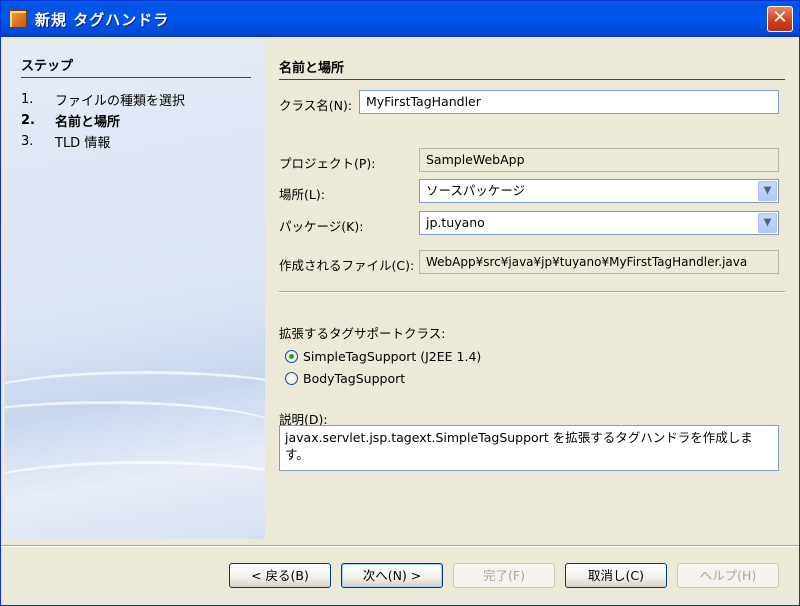 Image resolution: width=800 pixels, height=606 pixels. What do you see at coordinates (27, 141) in the screenshot?
I see `step-number: 3.` at bounding box center [27, 141].